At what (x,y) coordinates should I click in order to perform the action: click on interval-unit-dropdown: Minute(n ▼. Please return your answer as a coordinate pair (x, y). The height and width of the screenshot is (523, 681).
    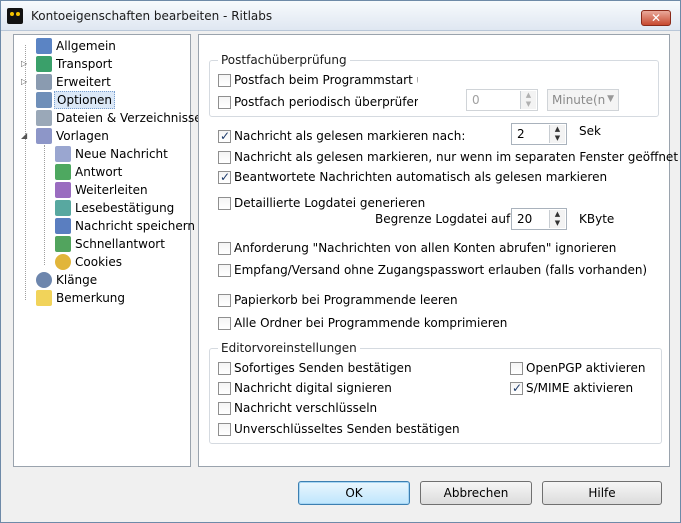
    Looking at the image, I should click on (583, 100).